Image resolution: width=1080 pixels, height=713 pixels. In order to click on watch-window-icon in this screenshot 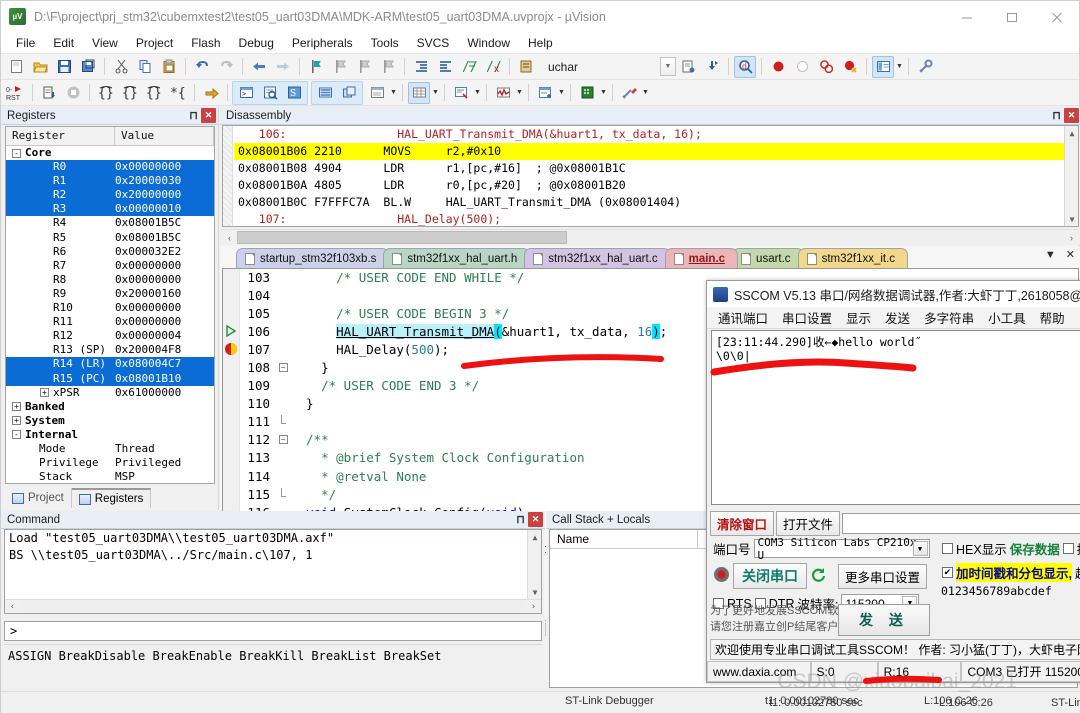, I will do `click(377, 93)`.